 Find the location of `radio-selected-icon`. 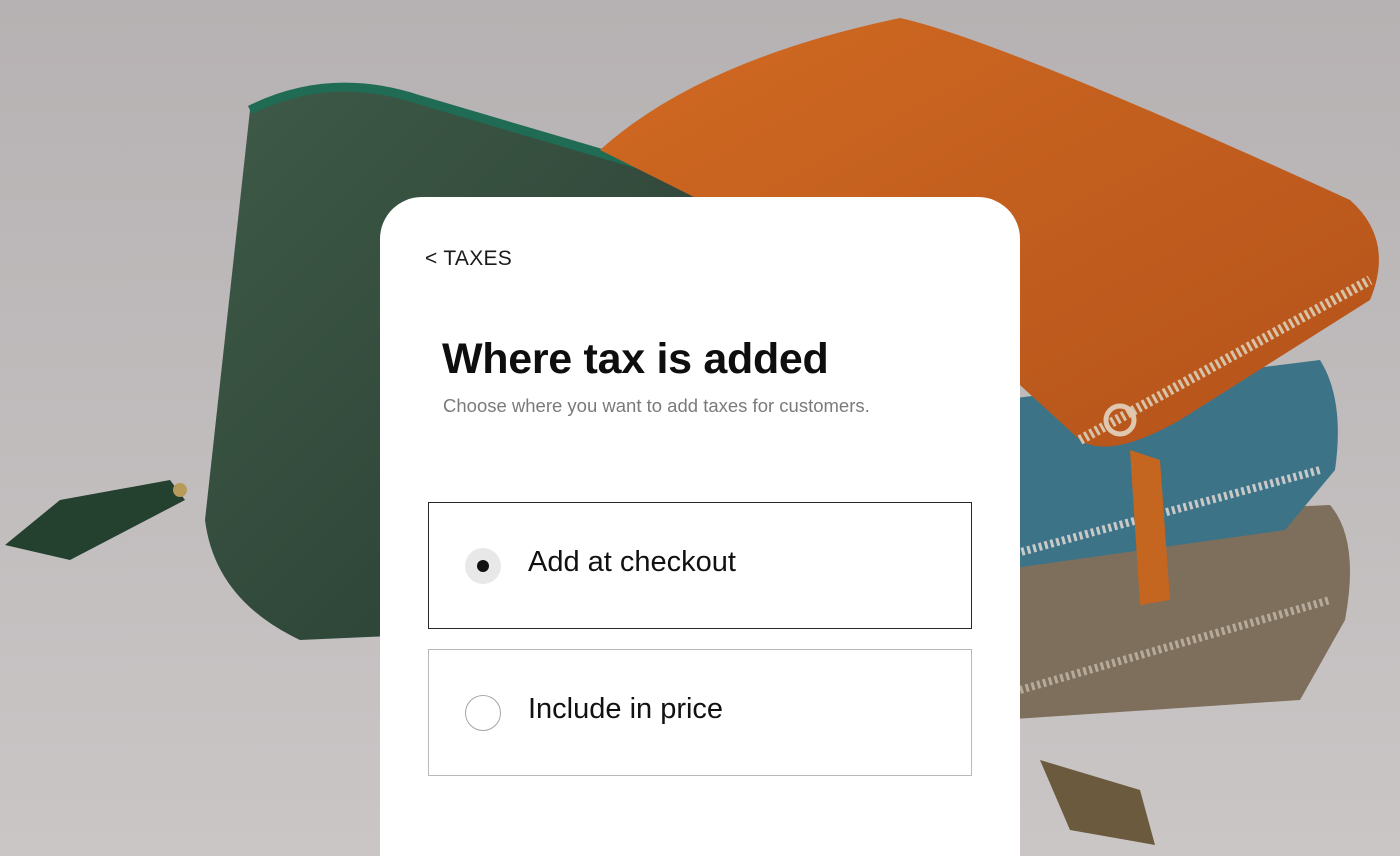

radio-selected-icon is located at coordinates (483, 566).